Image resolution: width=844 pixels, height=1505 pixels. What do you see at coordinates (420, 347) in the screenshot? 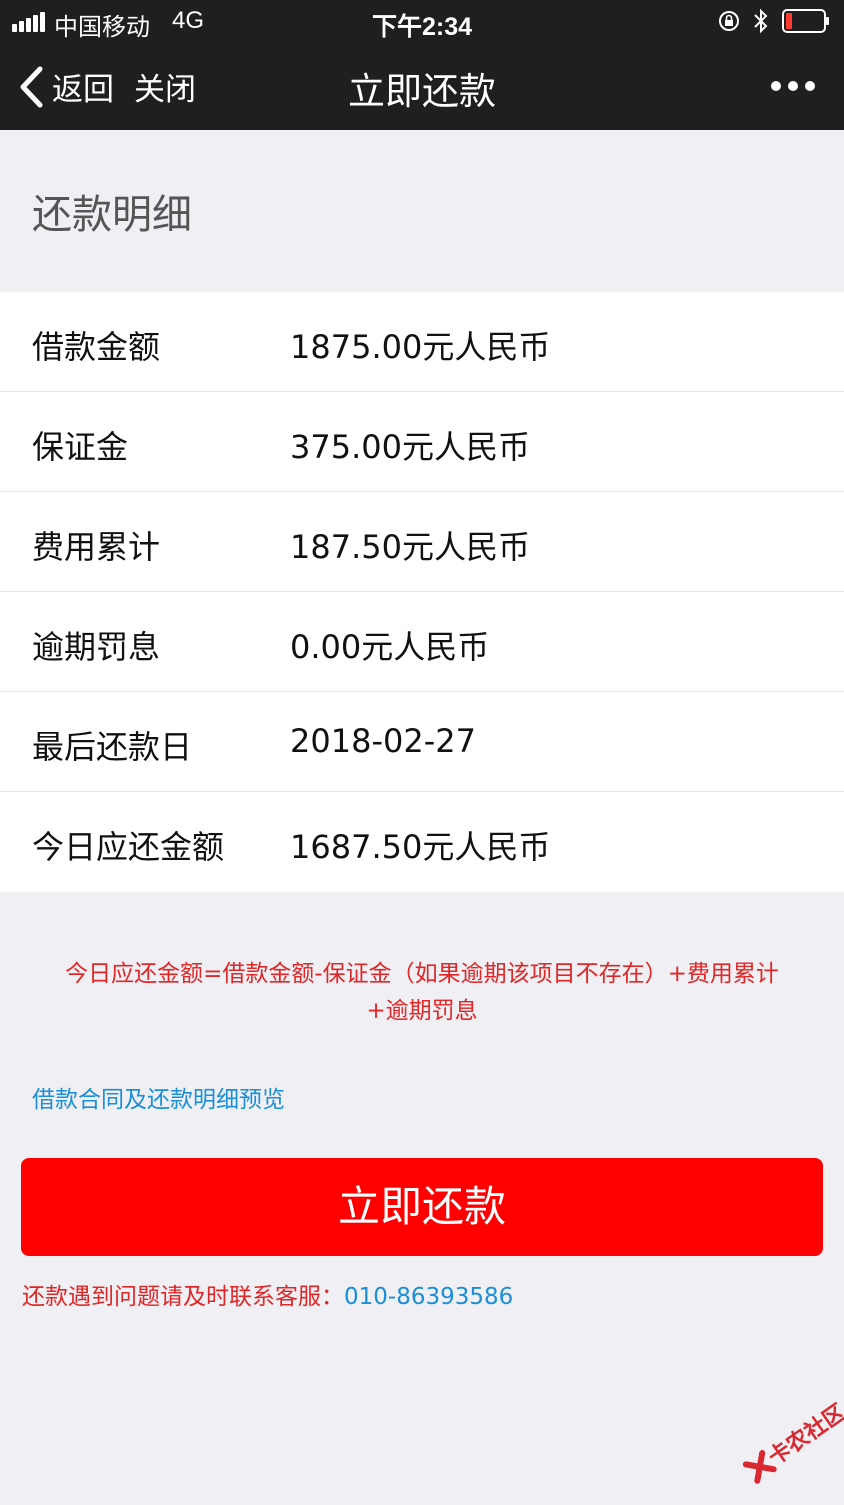
I see `detail-value: 1875.00元人民币` at bounding box center [420, 347].